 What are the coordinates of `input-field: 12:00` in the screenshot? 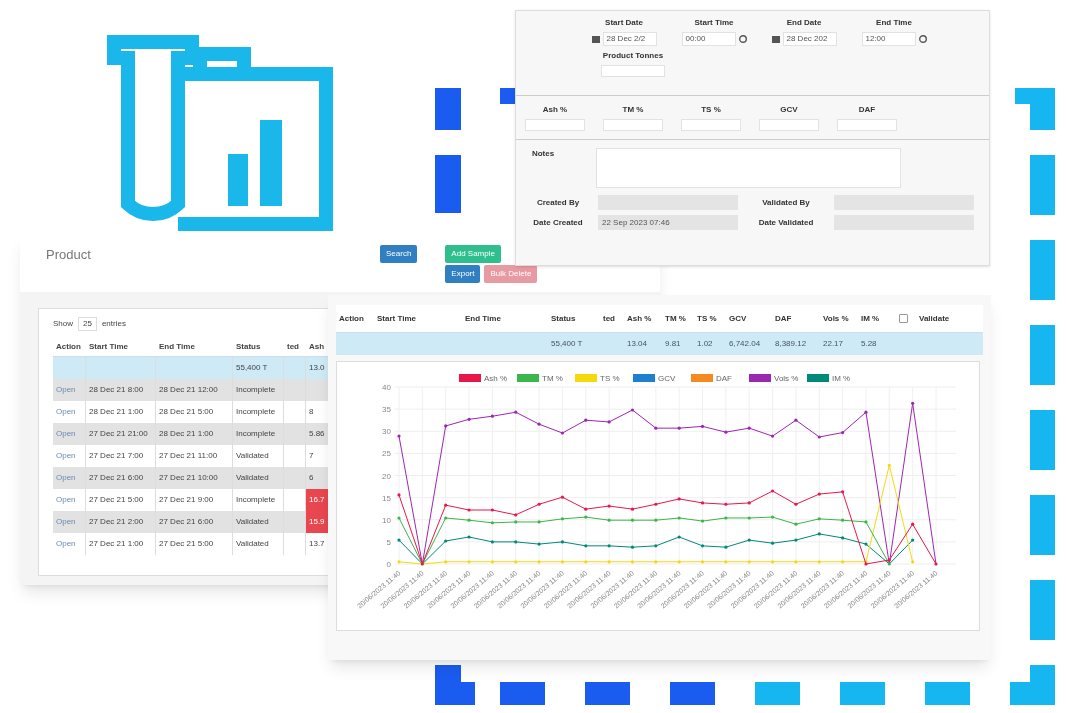 It's located at (888, 39).